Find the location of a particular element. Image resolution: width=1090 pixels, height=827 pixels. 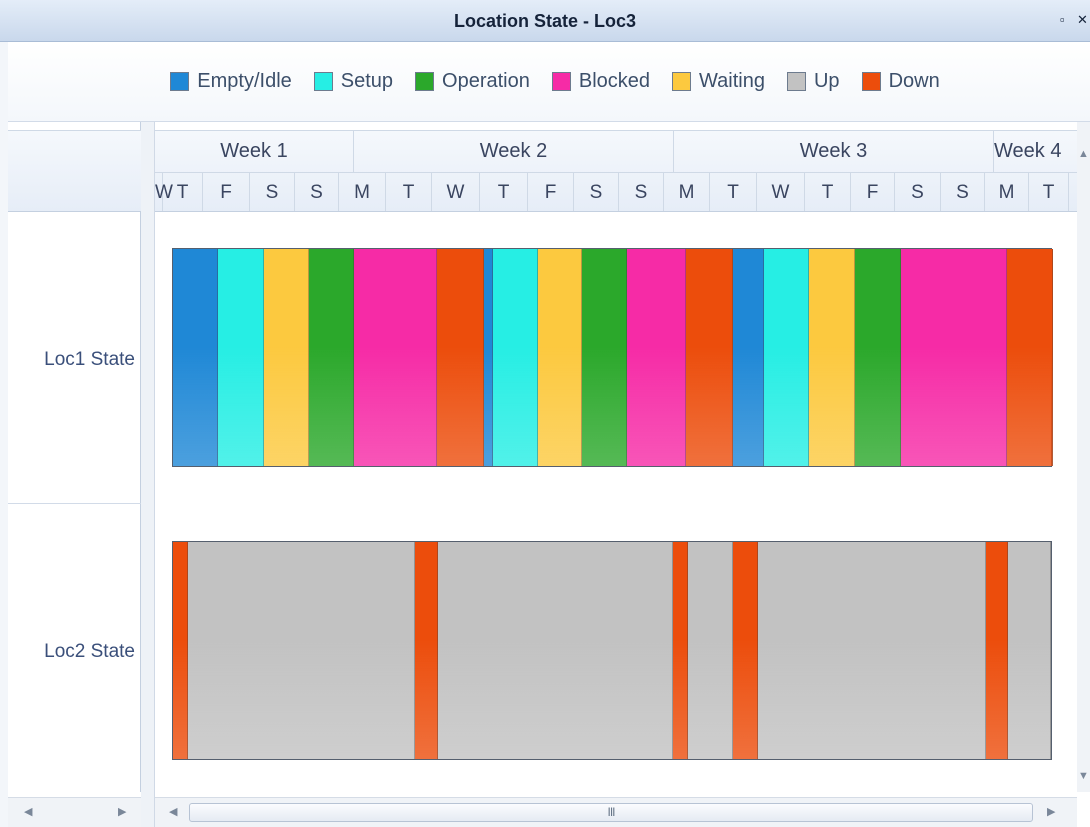

legend-item-operation: Operation is located at coordinates (472, 81).